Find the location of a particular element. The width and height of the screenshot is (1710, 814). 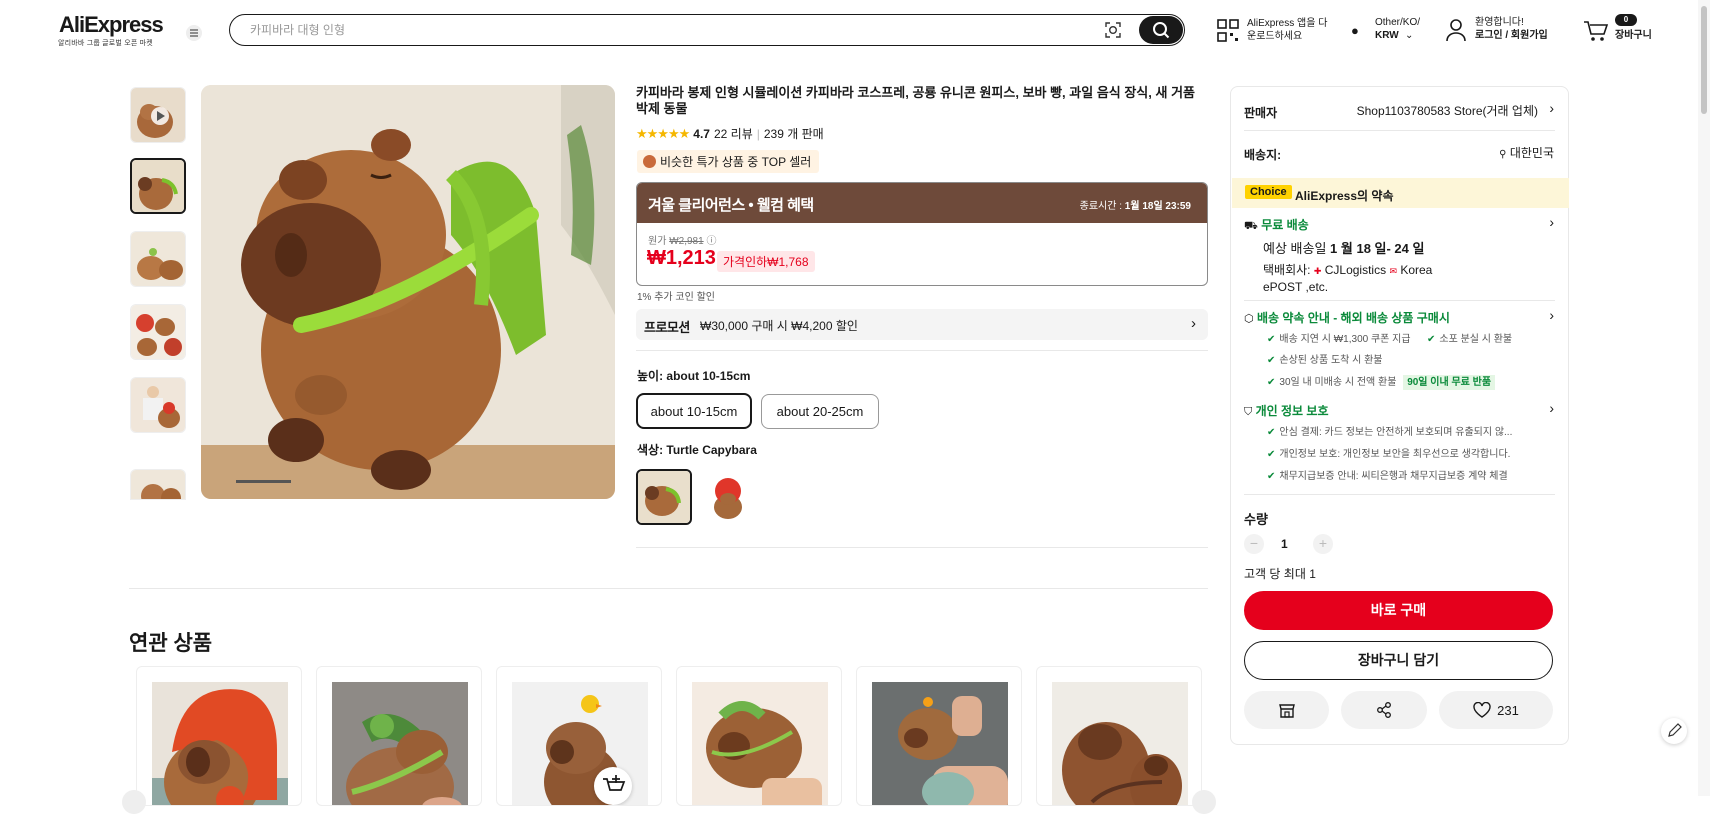

scrollbar-thumb is located at coordinates (1704, 60).